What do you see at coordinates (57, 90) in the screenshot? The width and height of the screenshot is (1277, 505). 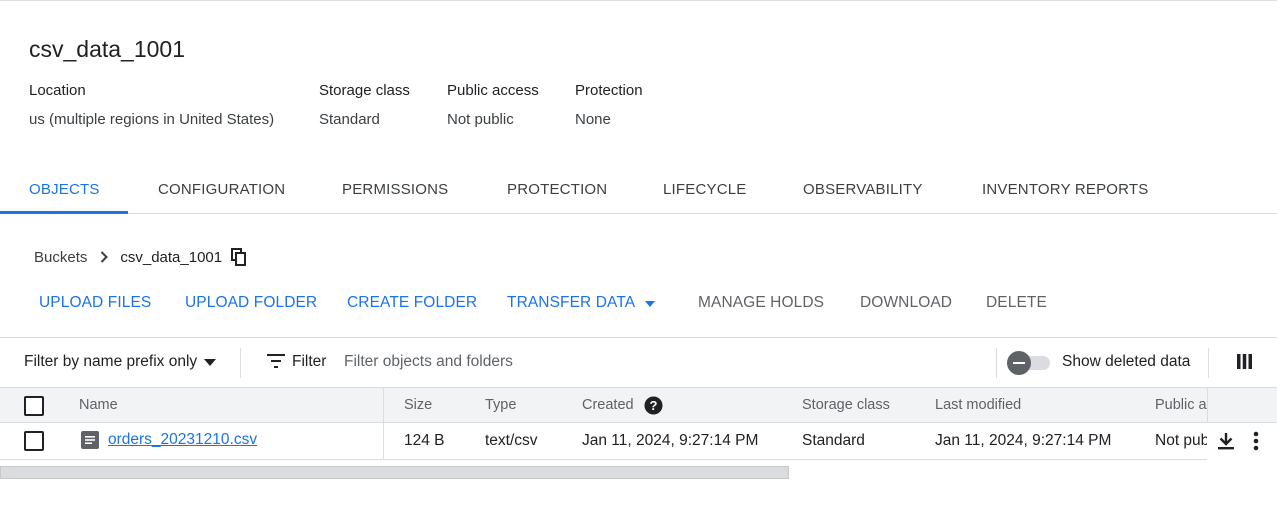 I see `meta-label: Location` at bounding box center [57, 90].